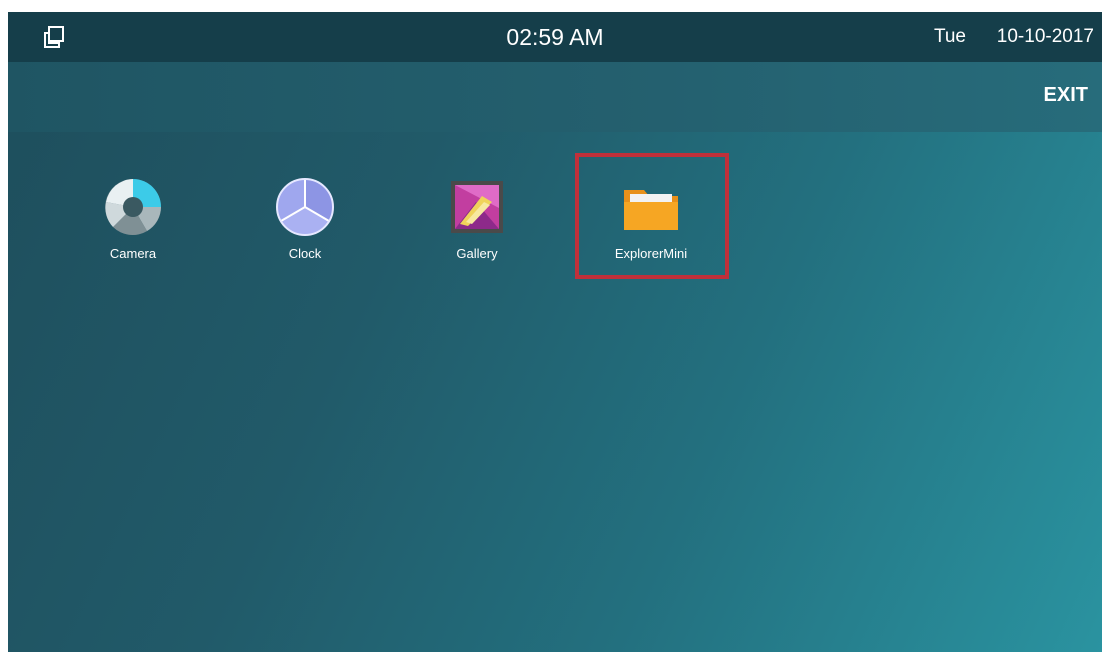  What do you see at coordinates (555, 97) in the screenshot?
I see `action-bar: EXIT` at bounding box center [555, 97].